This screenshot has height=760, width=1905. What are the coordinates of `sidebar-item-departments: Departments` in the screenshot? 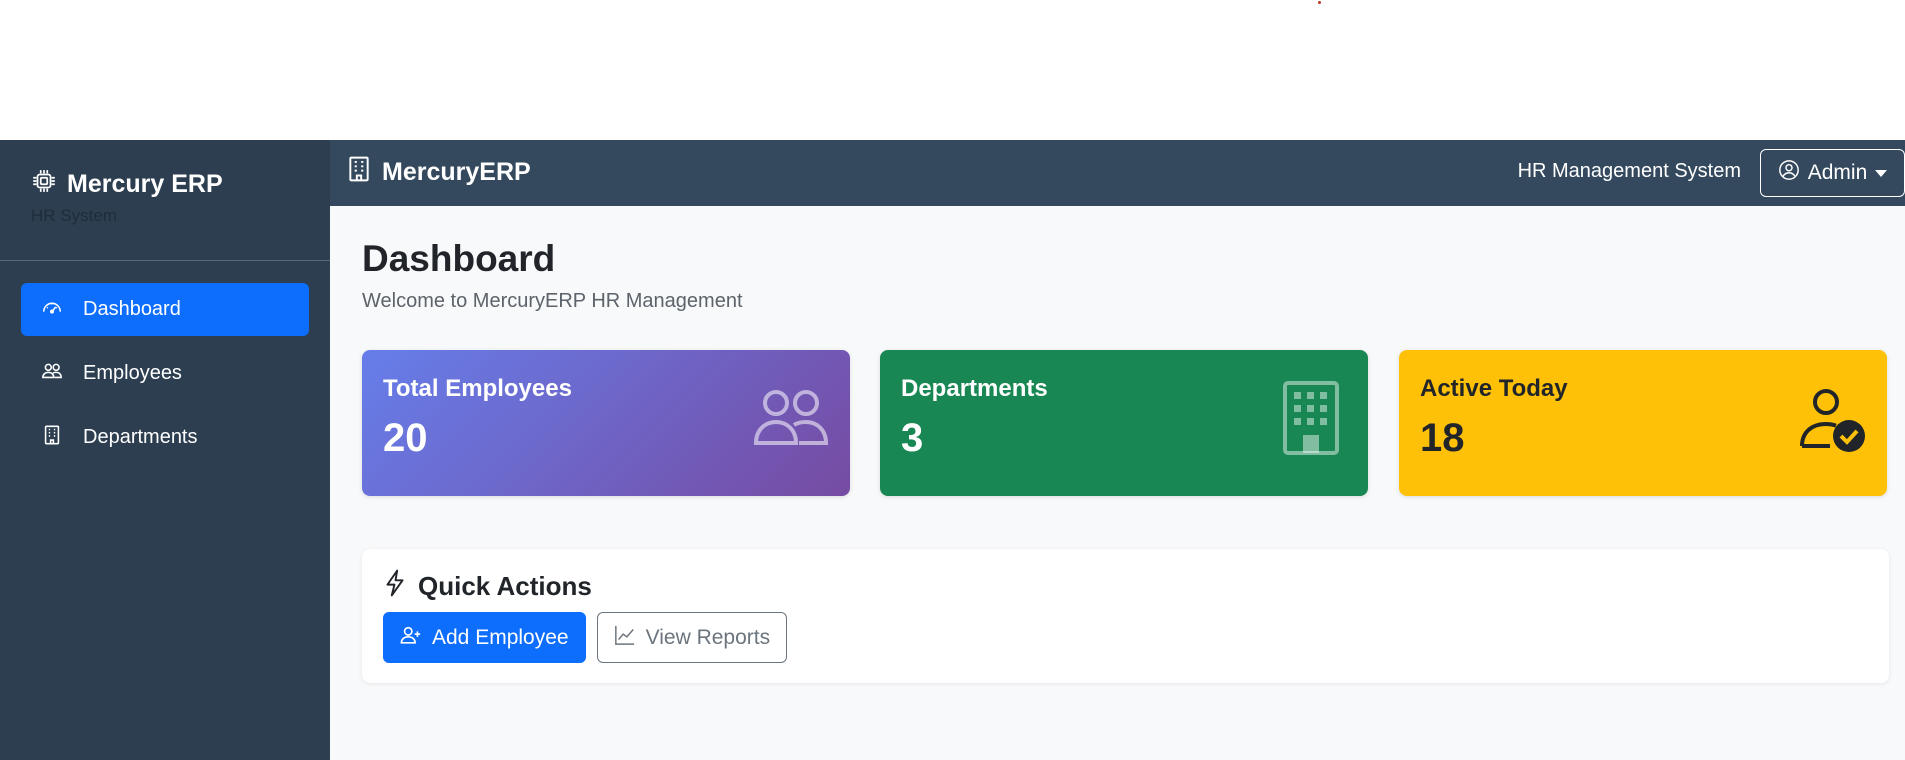 It's located at (165, 437).